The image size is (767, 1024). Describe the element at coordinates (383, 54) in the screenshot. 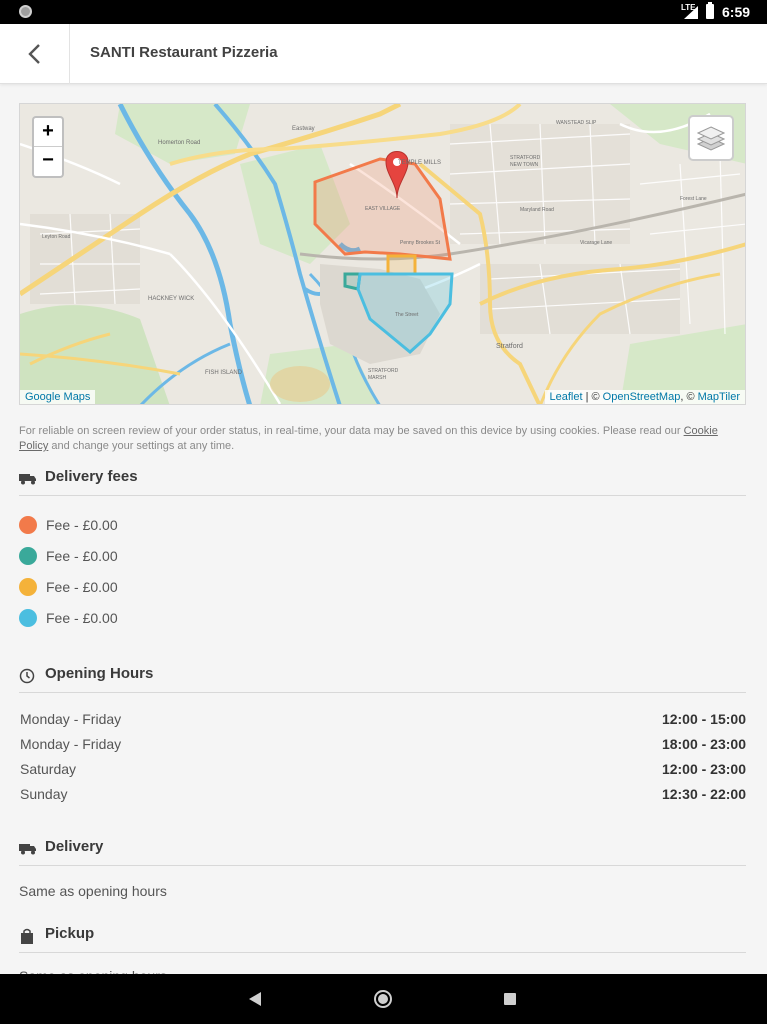

I see `app-bar: SANTI Restaurant Pizzeria` at that location.